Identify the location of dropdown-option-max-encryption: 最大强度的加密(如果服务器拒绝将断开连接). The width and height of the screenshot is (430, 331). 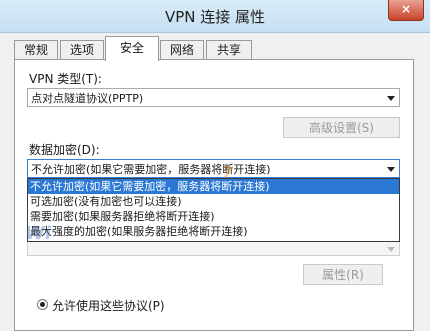
(213, 231).